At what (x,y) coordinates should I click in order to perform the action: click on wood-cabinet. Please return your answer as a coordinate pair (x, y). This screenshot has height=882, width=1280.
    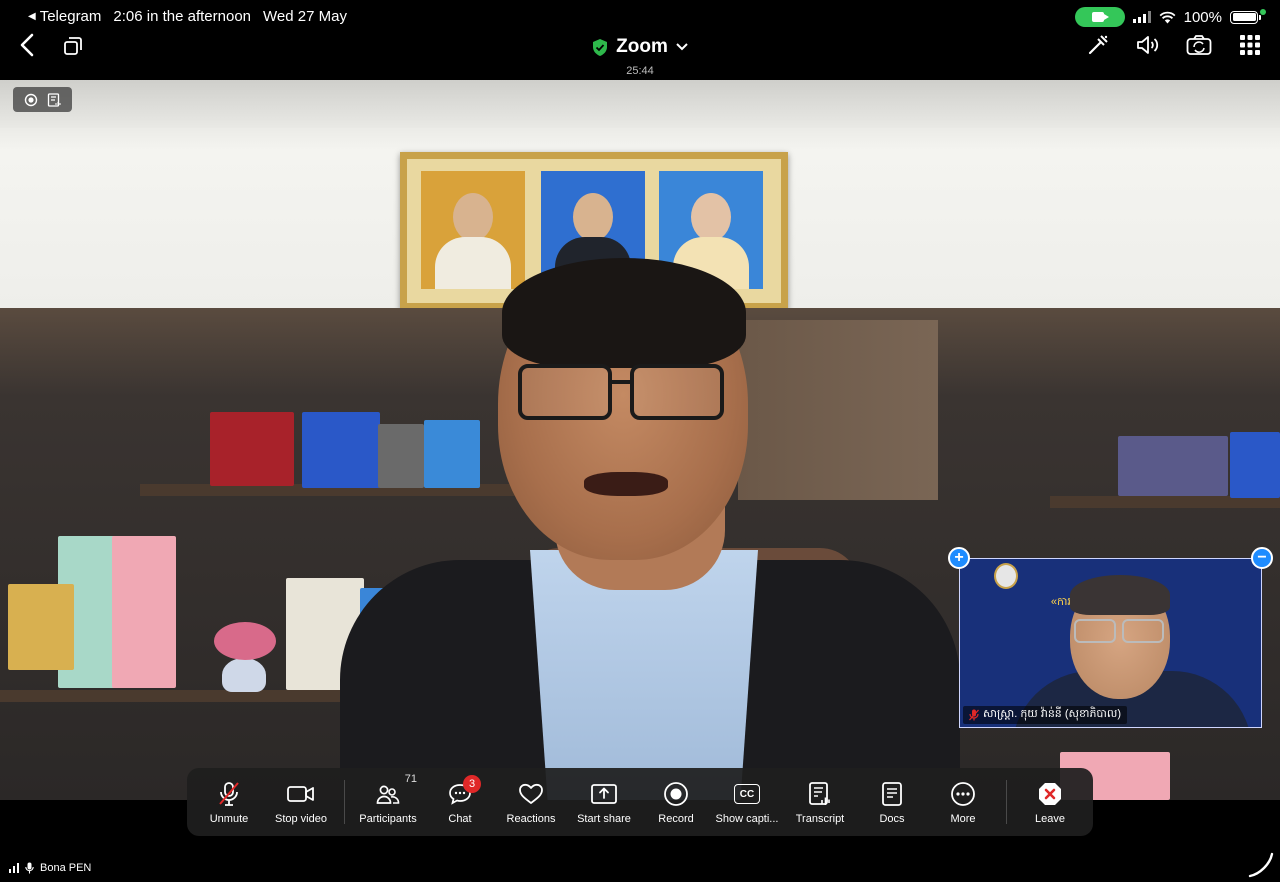
    Looking at the image, I should click on (838, 410).